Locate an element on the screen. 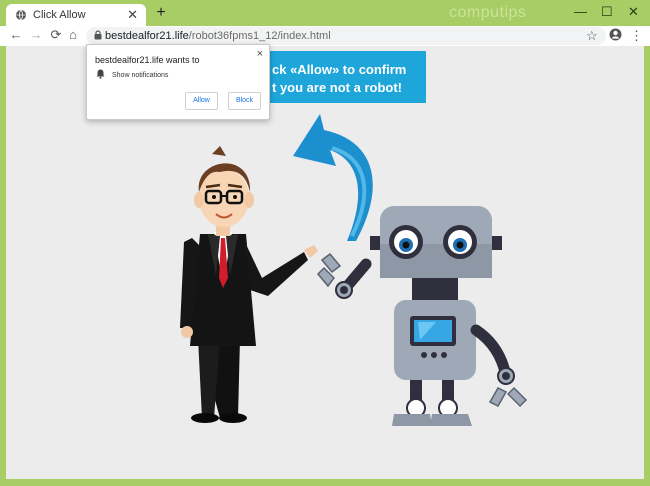 The width and height of the screenshot is (650, 486). lock-icon is located at coordinates (98, 35).